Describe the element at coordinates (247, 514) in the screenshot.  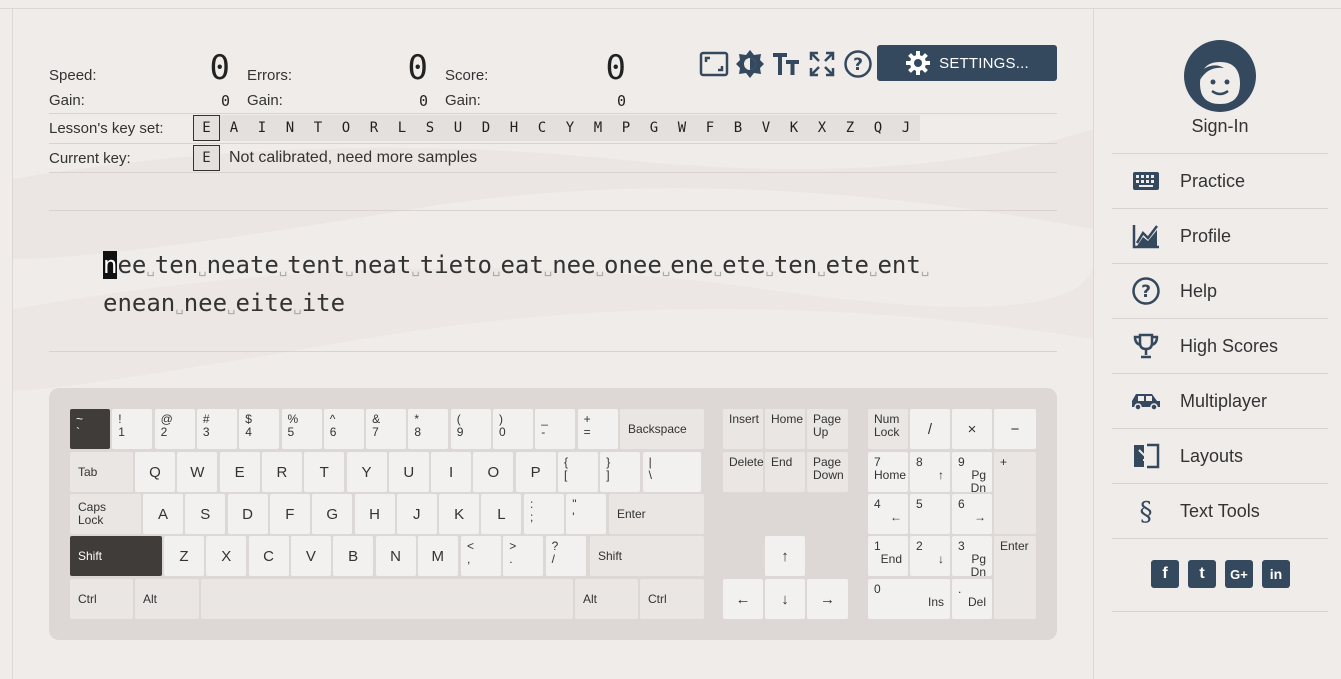
I see `key-d: D` at that location.